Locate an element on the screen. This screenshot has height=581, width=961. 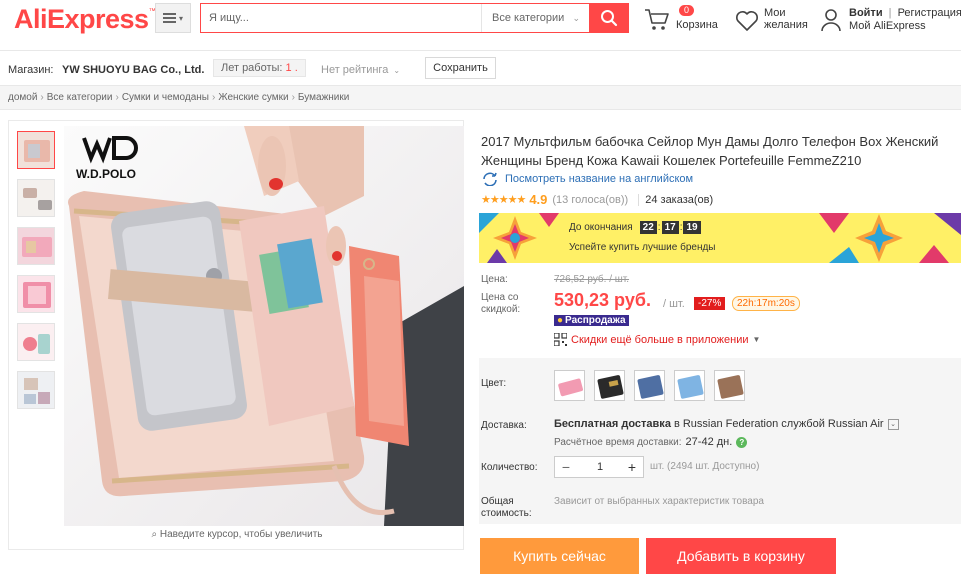
breadcrumb-home: домой is located at coordinates (22, 97).